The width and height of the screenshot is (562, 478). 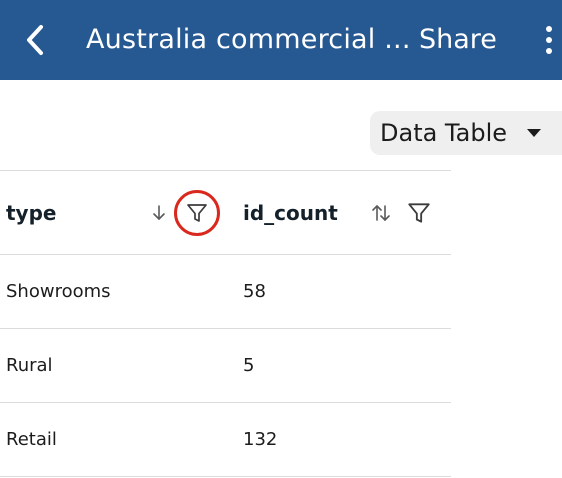 I want to click on table-header-row: type id_count, so click(x=225, y=212).